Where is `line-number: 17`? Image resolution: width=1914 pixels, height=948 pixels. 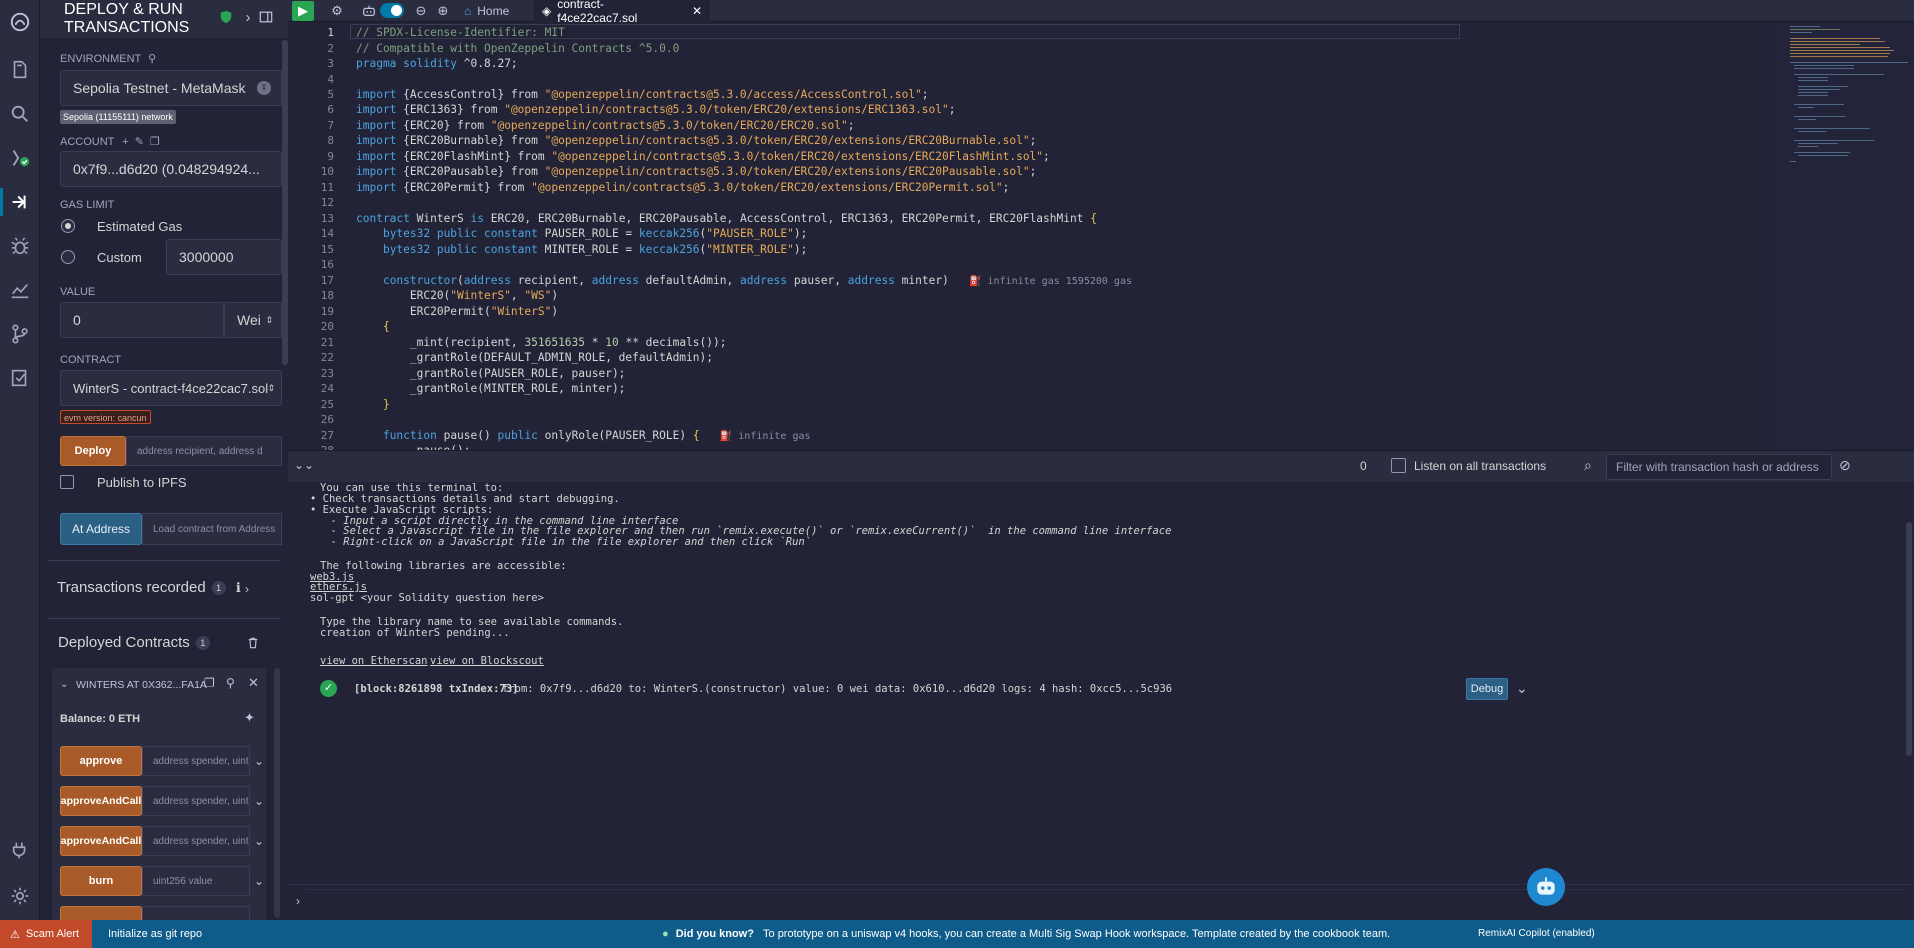 line-number: 17 is located at coordinates (327, 280).